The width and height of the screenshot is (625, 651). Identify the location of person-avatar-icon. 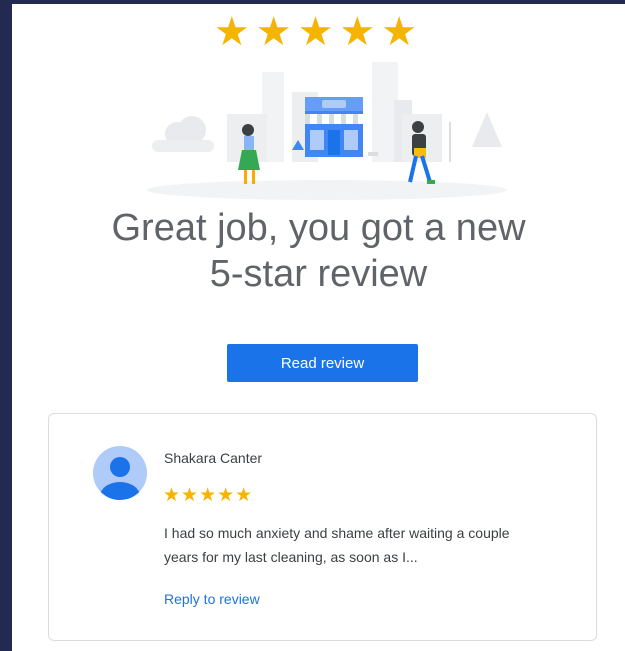
(120, 478).